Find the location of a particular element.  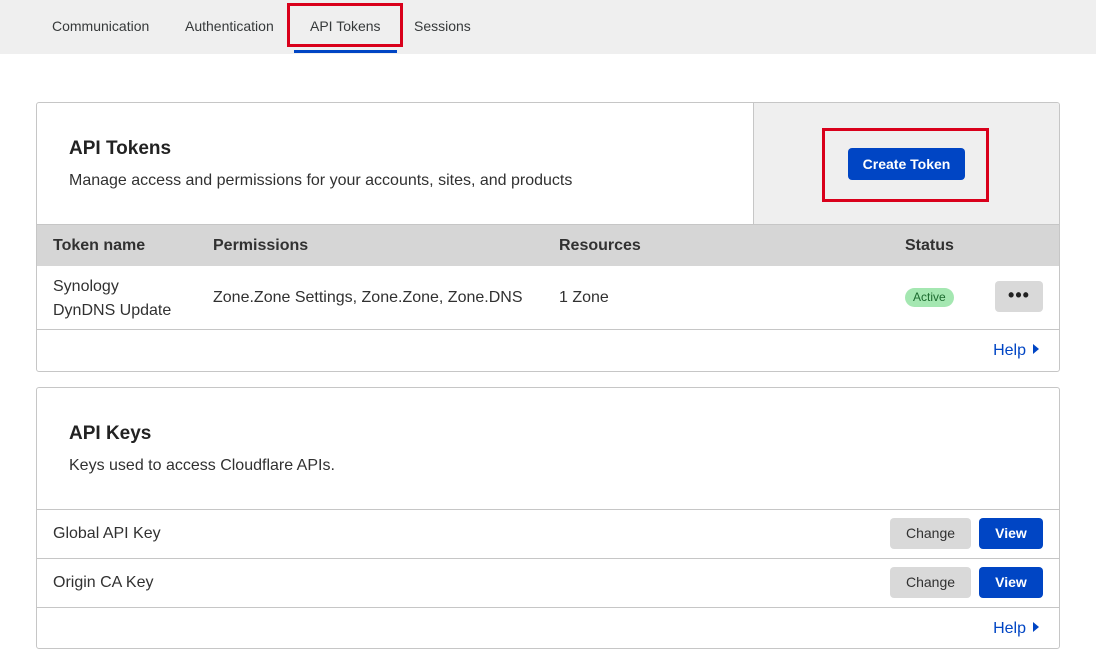

api-tokens-actions: Create Token is located at coordinates (906, 163).